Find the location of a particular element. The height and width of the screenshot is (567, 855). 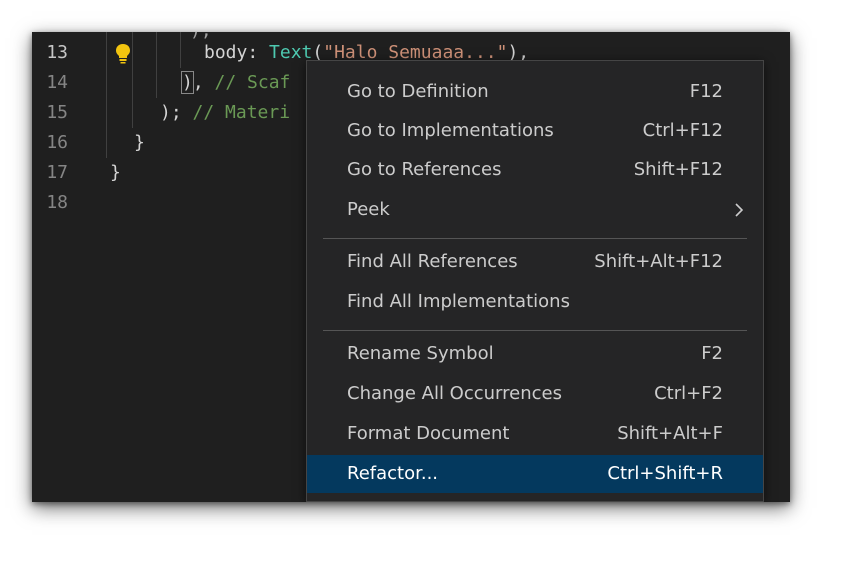

menu-item-label: Rename Symbol is located at coordinates (420, 353).